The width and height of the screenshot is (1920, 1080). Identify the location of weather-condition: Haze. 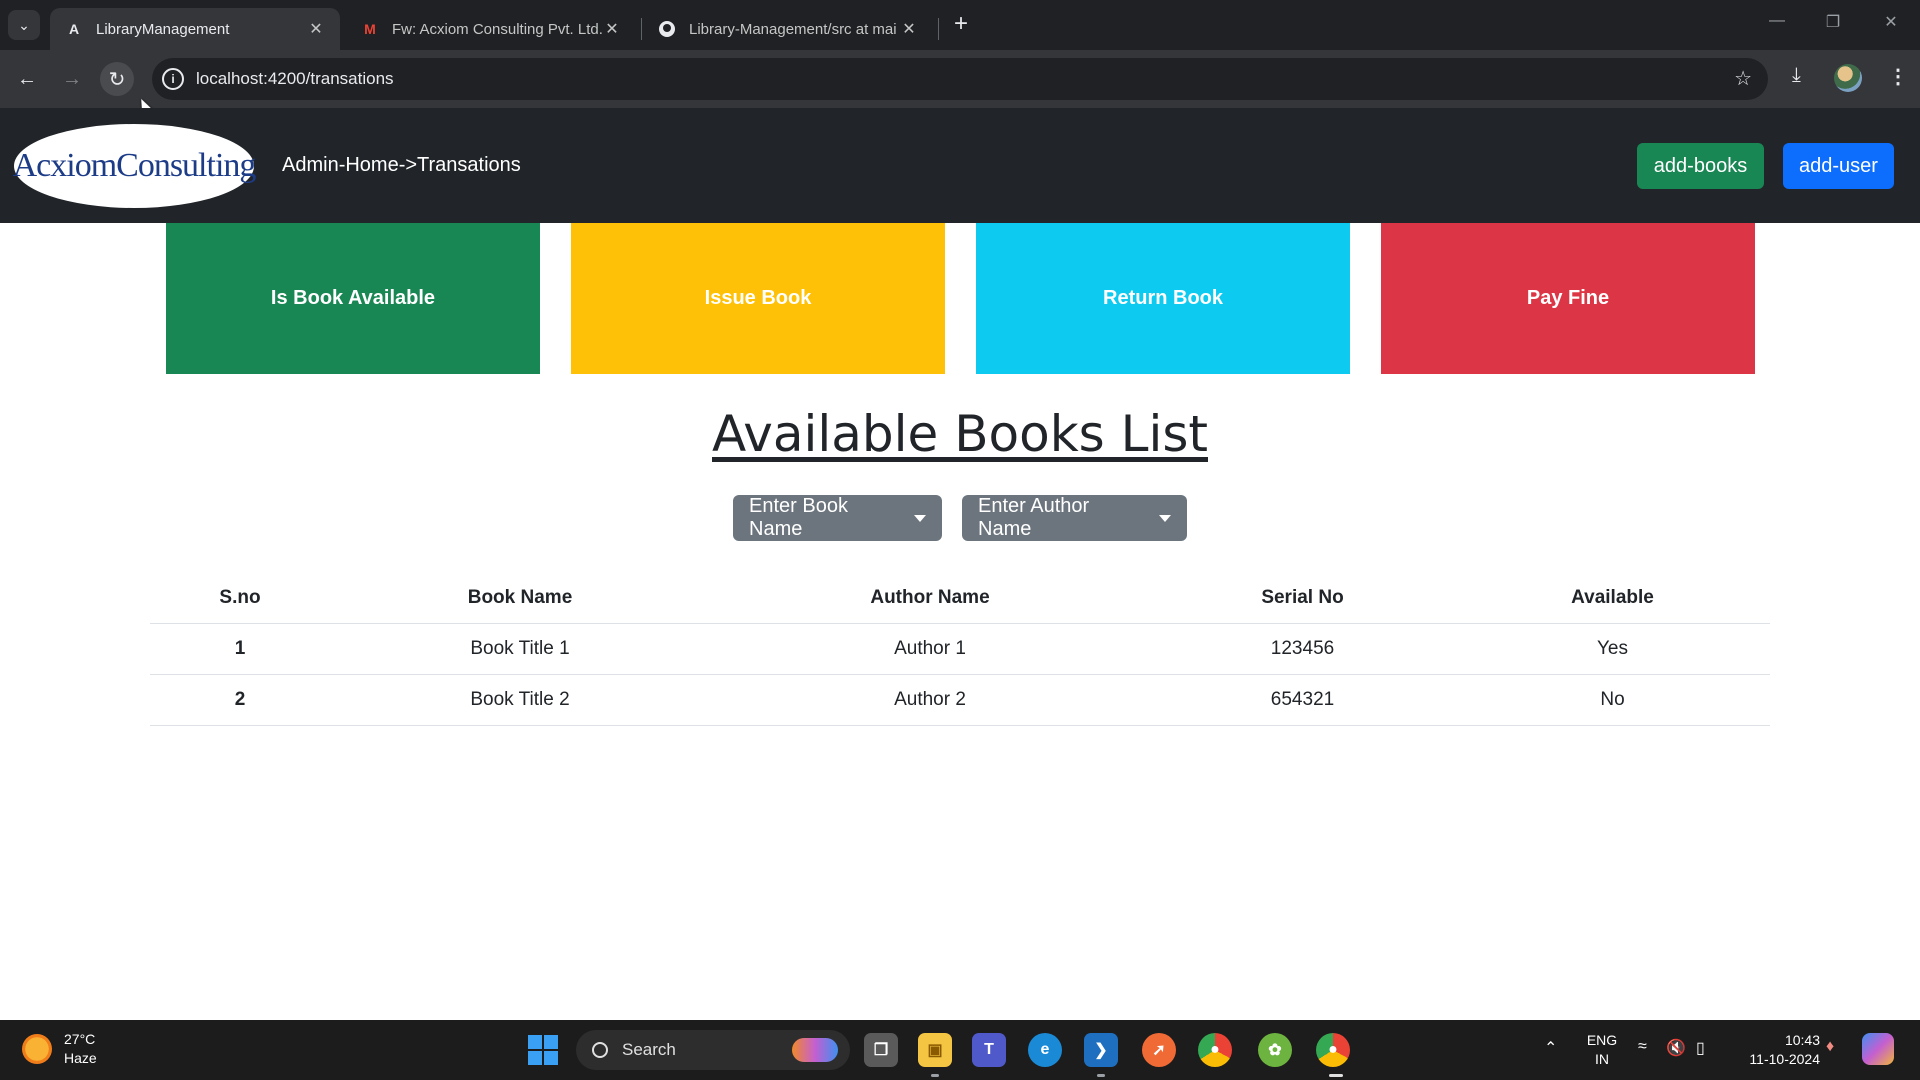
(80, 1058).